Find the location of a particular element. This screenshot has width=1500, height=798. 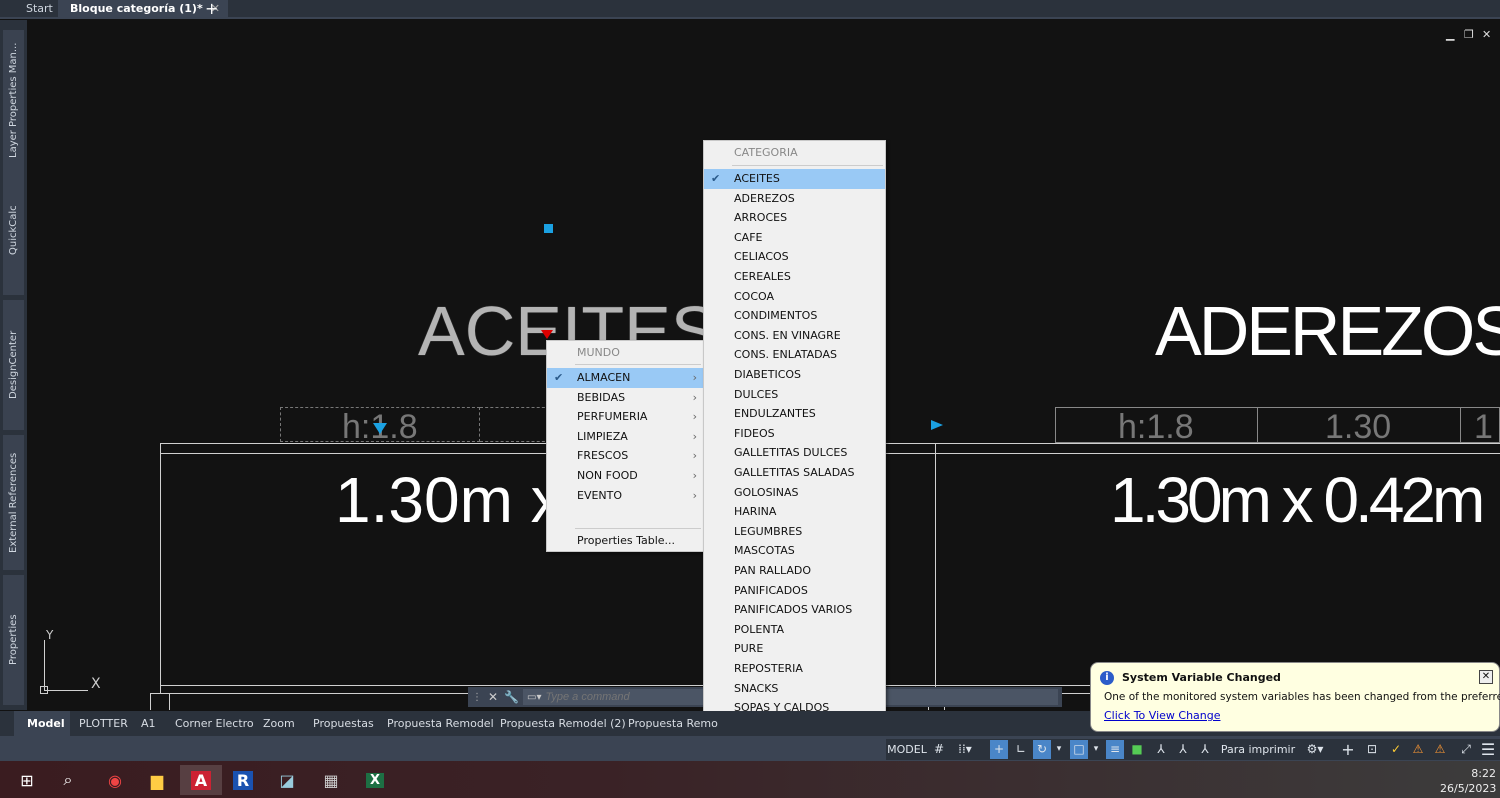

drag-handle-icon: ⋮ is located at coordinates (477, 697).